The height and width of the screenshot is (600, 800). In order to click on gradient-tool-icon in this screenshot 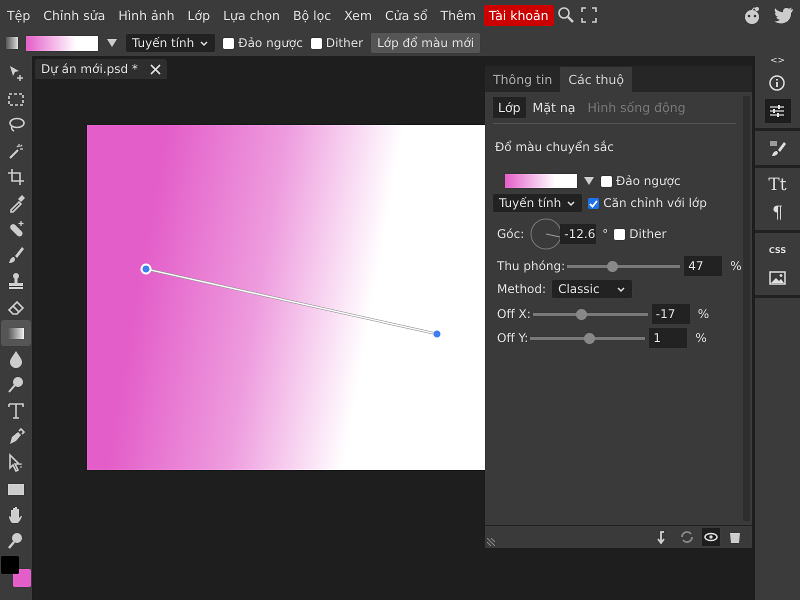, I will do `click(12, 43)`.